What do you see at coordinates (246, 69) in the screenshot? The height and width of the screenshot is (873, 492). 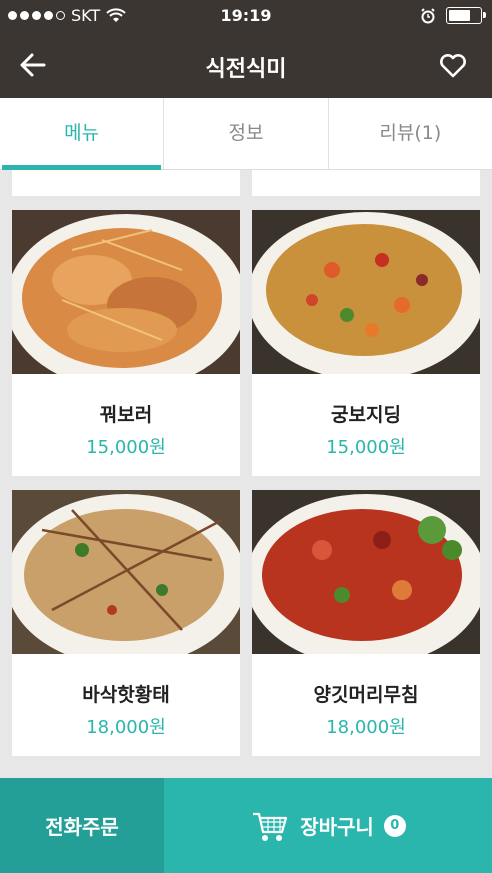 I see `page-title: 식전식미` at bounding box center [246, 69].